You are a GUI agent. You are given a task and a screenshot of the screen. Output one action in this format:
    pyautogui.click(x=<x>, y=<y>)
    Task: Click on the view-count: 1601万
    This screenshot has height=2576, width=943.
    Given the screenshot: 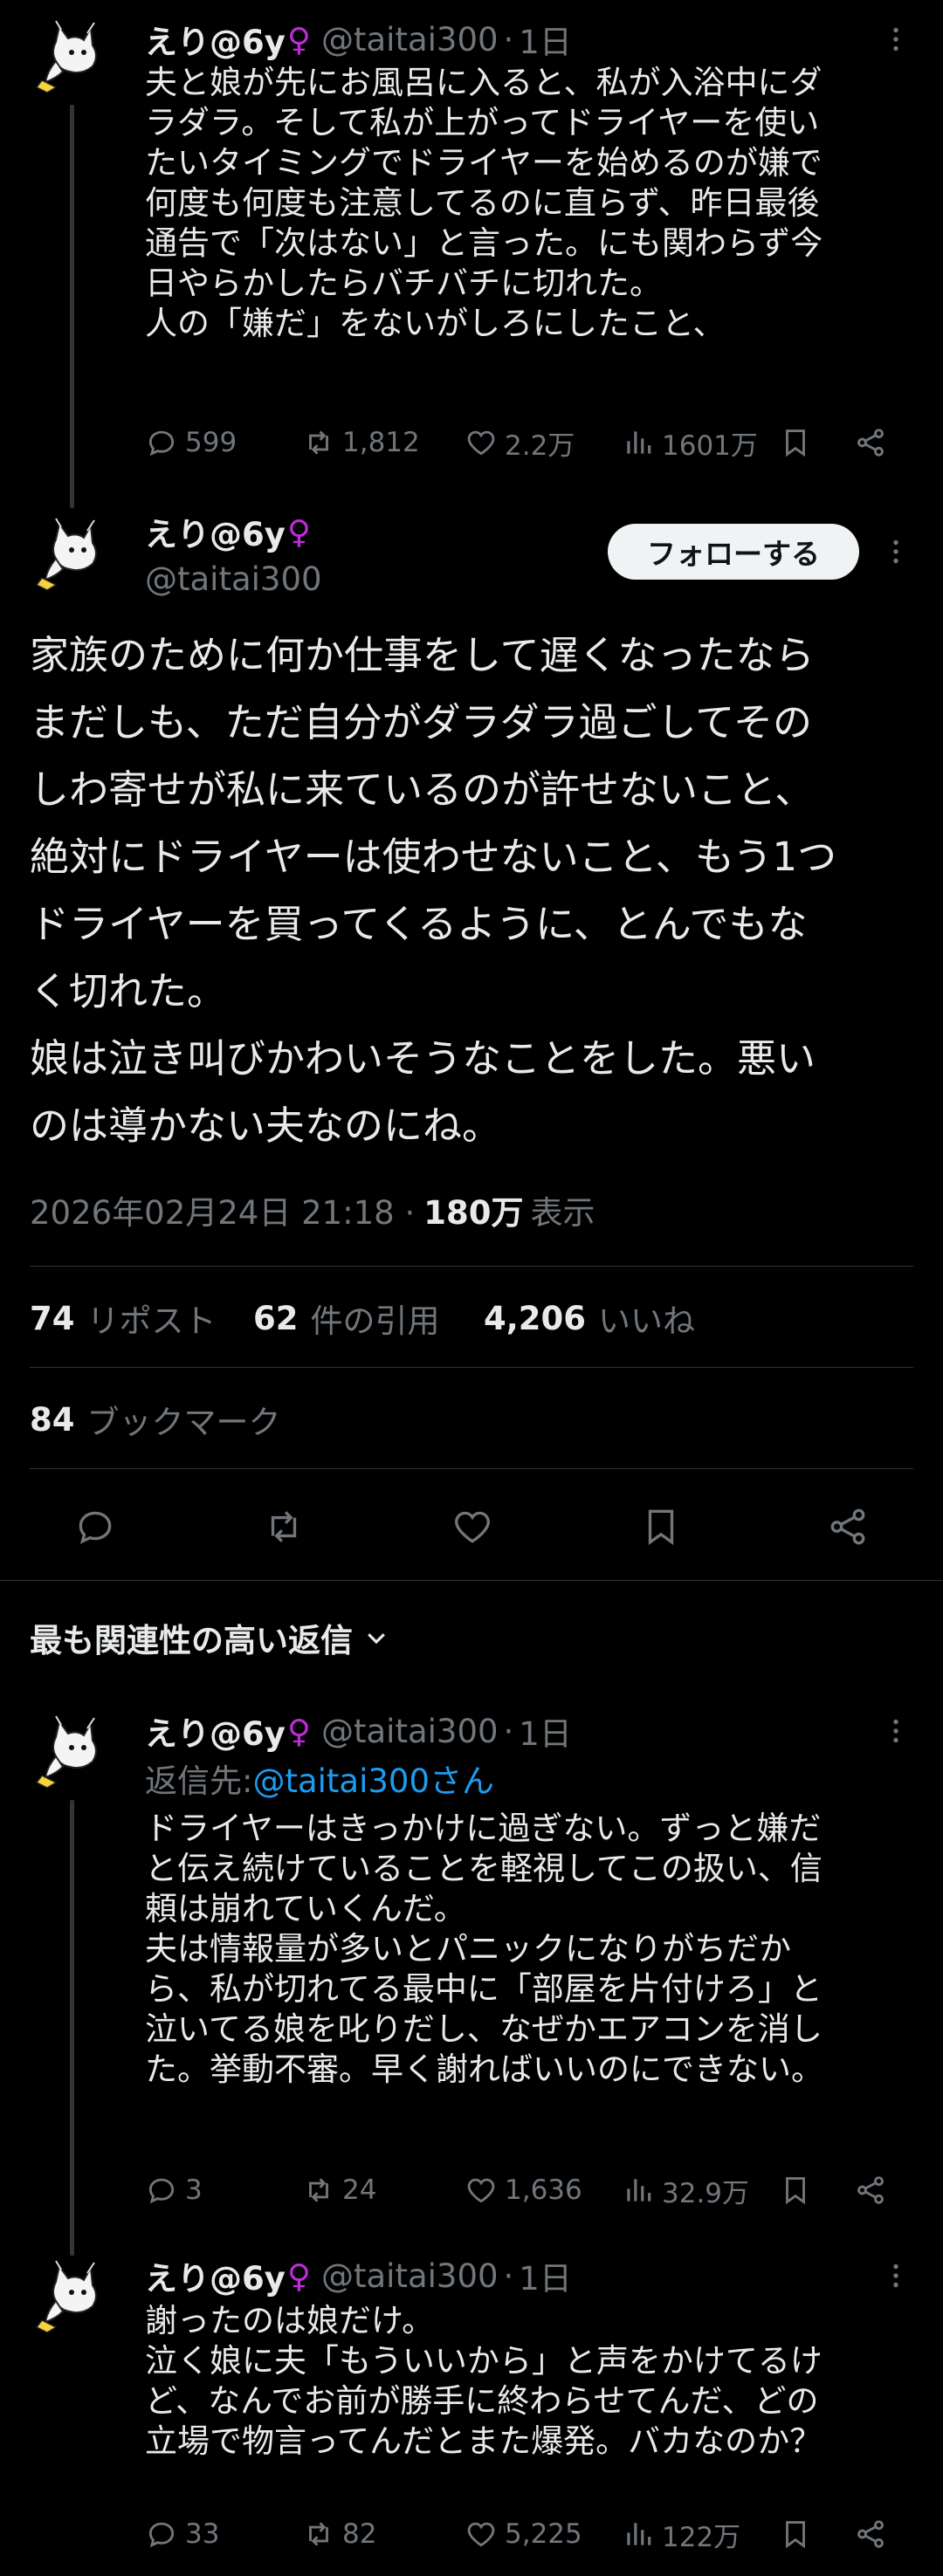 What is the action you would take?
    pyautogui.click(x=710, y=446)
    